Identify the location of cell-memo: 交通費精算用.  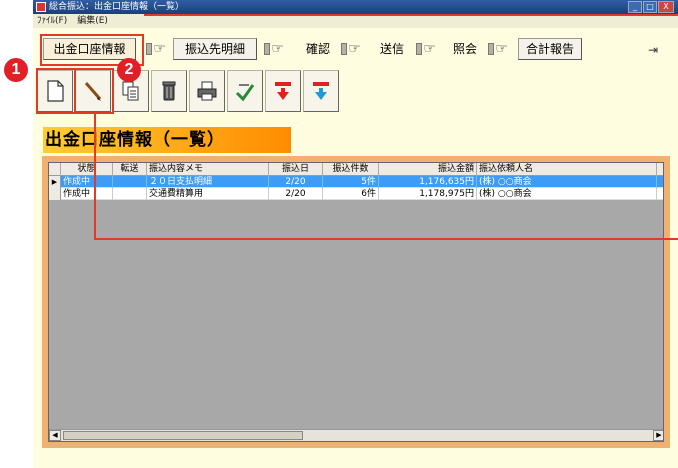
(208, 194).